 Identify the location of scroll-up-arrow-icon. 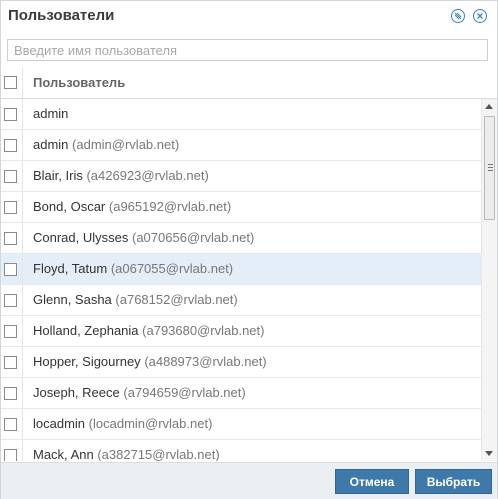
(489, 106).